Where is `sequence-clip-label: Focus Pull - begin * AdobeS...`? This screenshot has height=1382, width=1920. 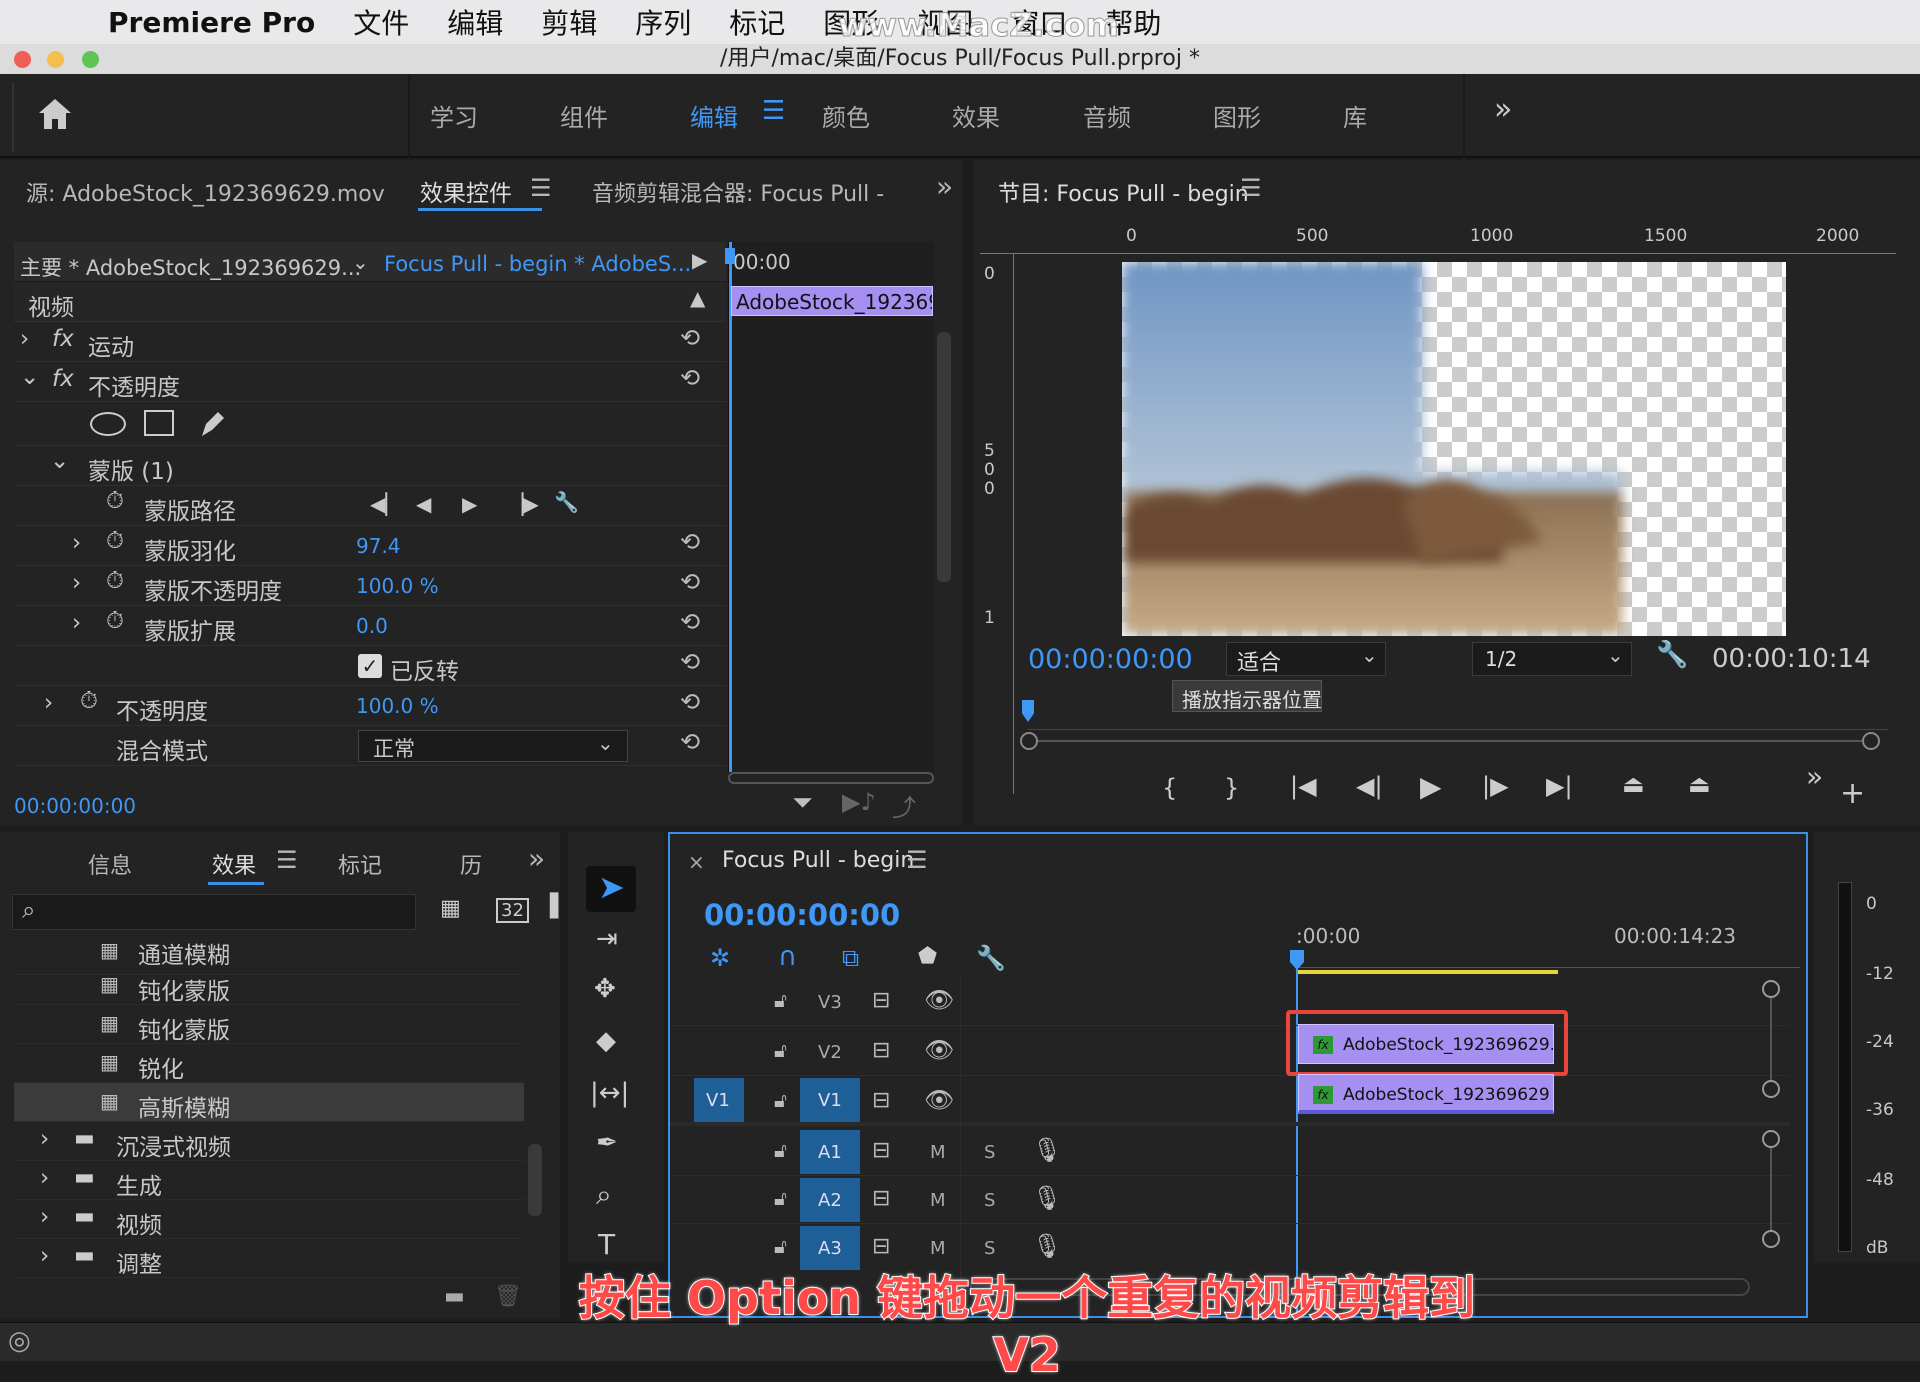
sequence-clip-label: Focus Pull - begin * AdobeS... is located at coordinates (537, 264).